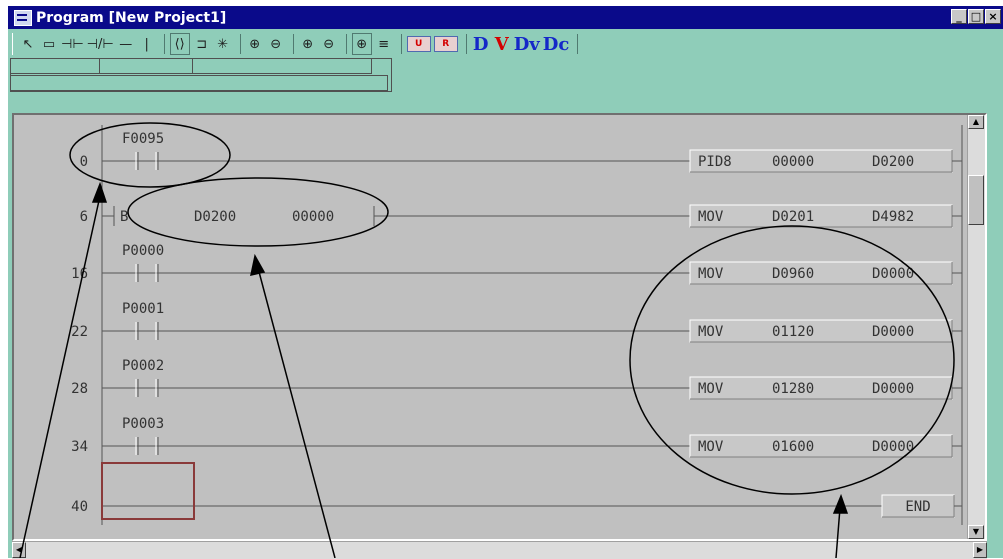  Describe the element at coordinates (126, 44) in the screenshot. I see `horizontal-line-icon: —` at that location.